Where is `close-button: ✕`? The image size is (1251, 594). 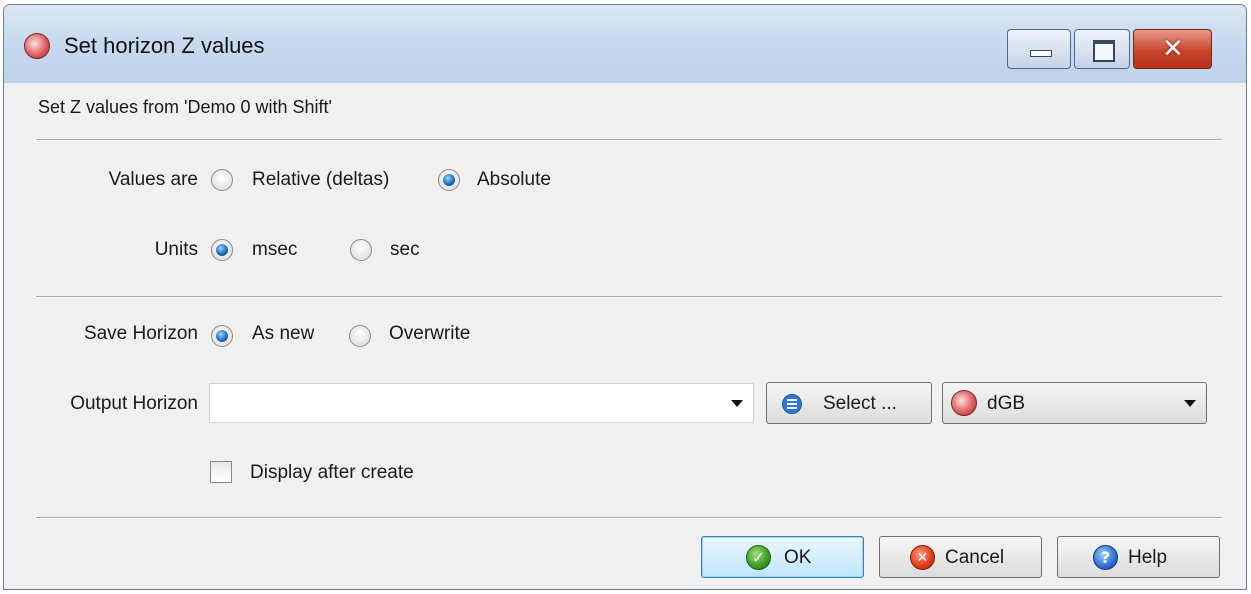 close-button: ✕ is located at coordinates (1172, 49).